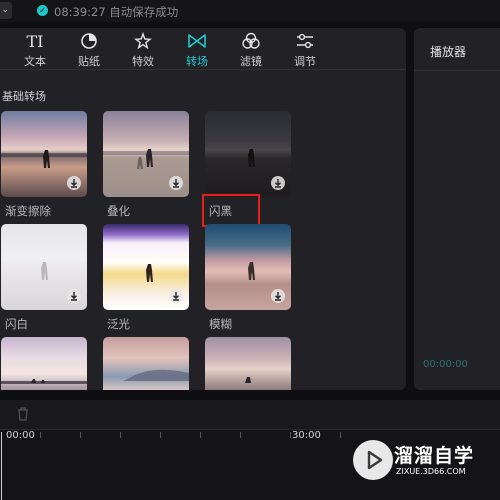 The height and width of the screenshot is (500, 500). Describe the element at coordinates (20, 435) in the screenshot. I see `ruler-label: 00:00` at that location.